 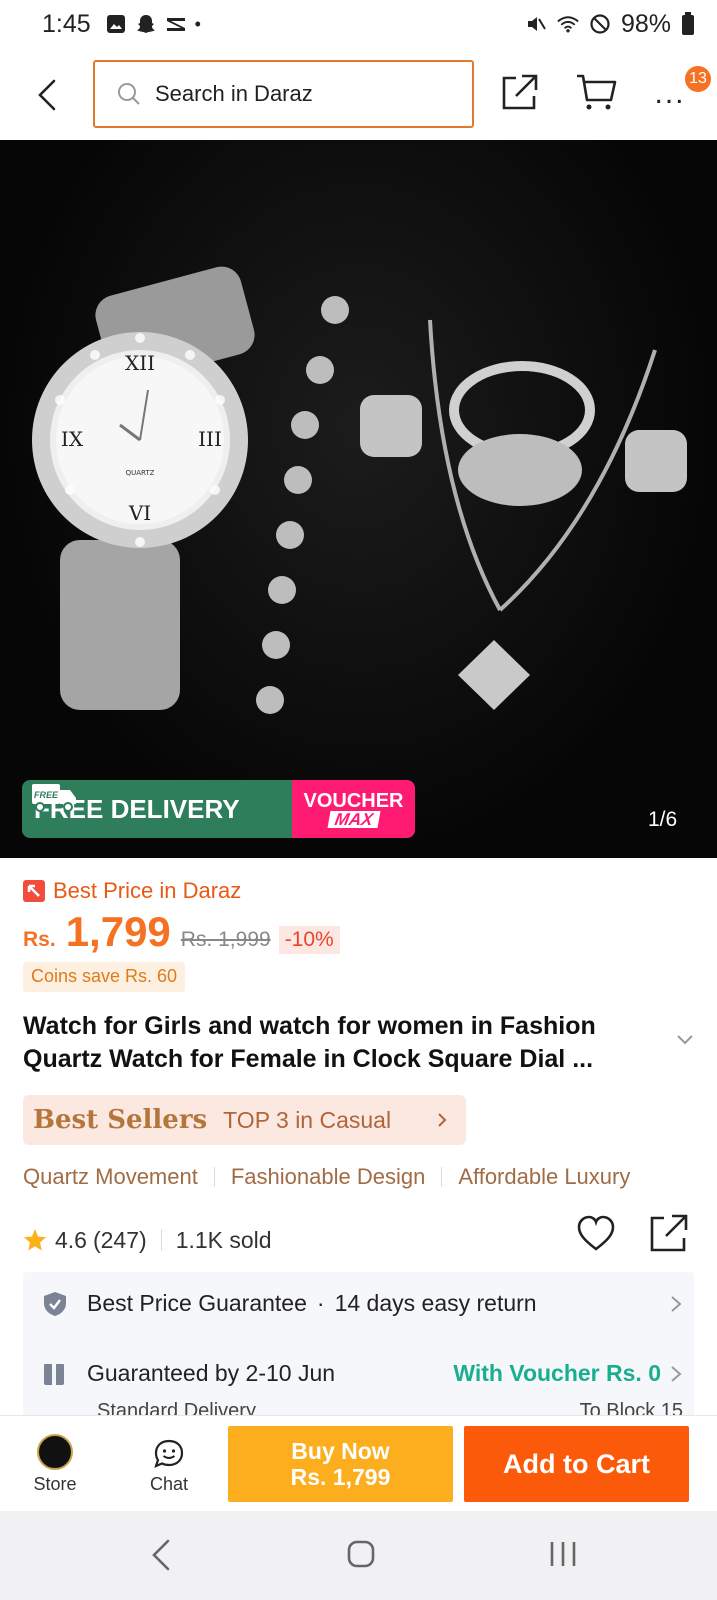 What do you see at coordinates (309, 940) in the screenshot?
I see `discount-badge: -10%` at bounding box center [309, 940].